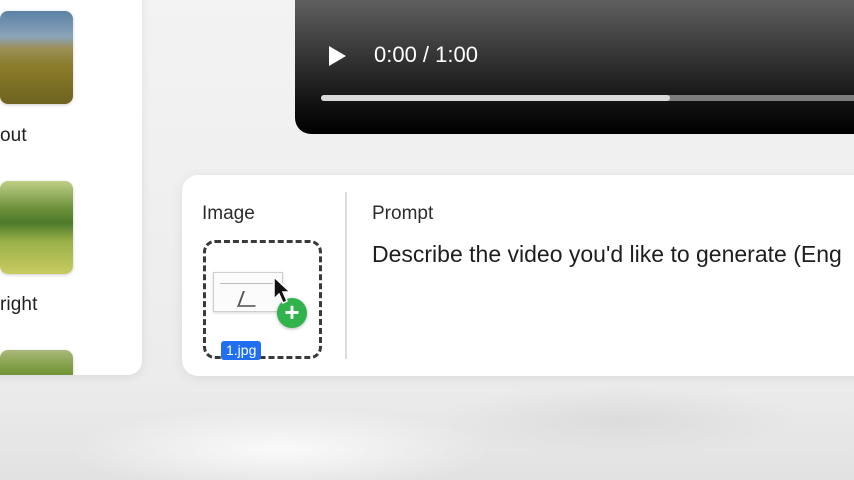 The width and height of the screenshot is (854, 480). I want to click on progress-fill, so click(495, 98).